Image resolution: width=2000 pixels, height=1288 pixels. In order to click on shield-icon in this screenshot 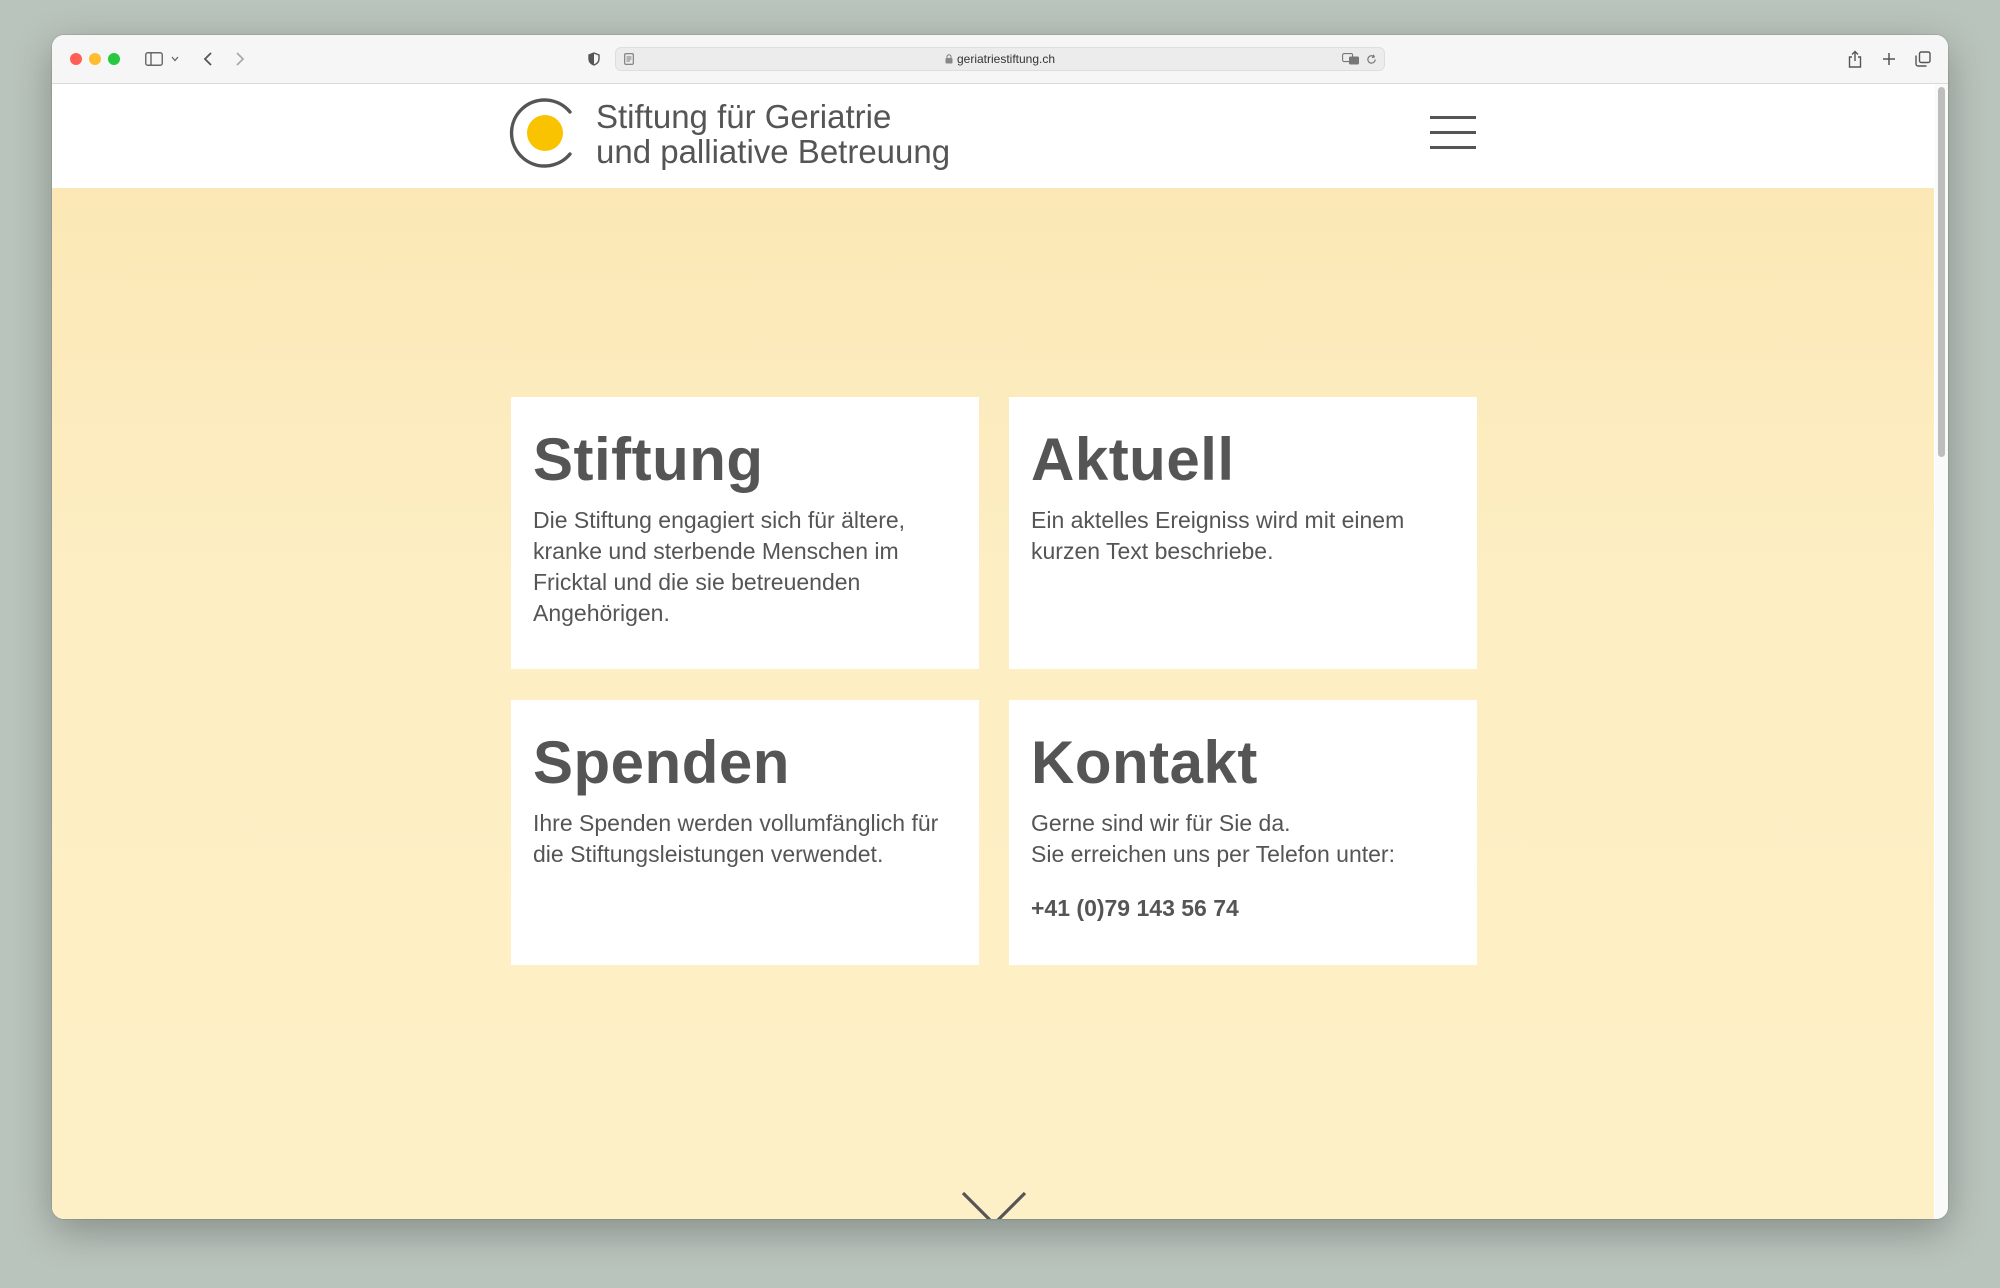, I will do `click(594, 59)`.